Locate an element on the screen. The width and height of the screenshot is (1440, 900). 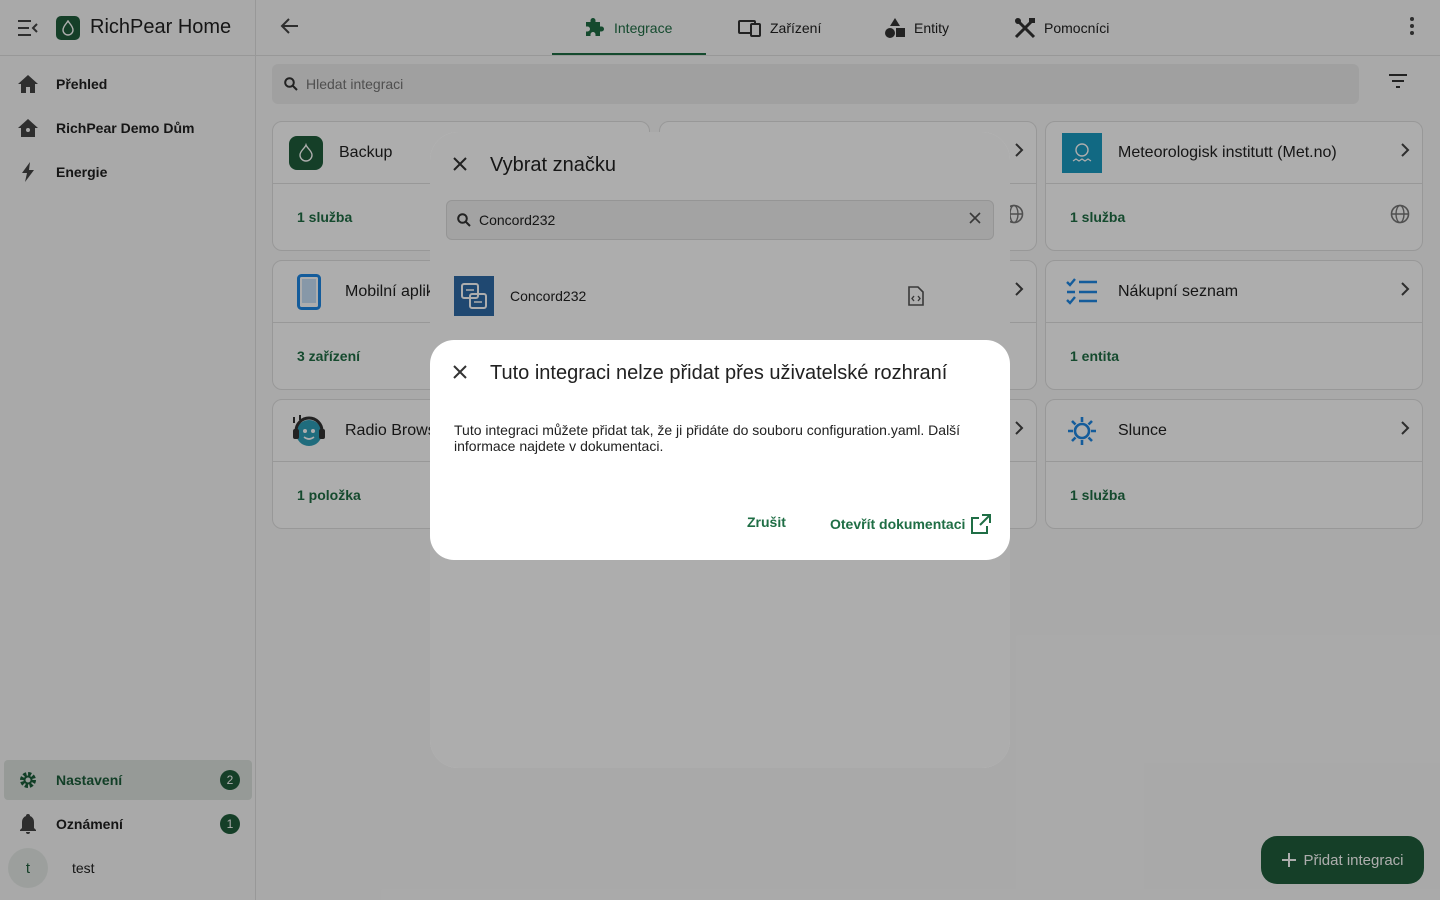
open-docs-label: Otevřít dokumentaci is located at coordinates (898, 524).